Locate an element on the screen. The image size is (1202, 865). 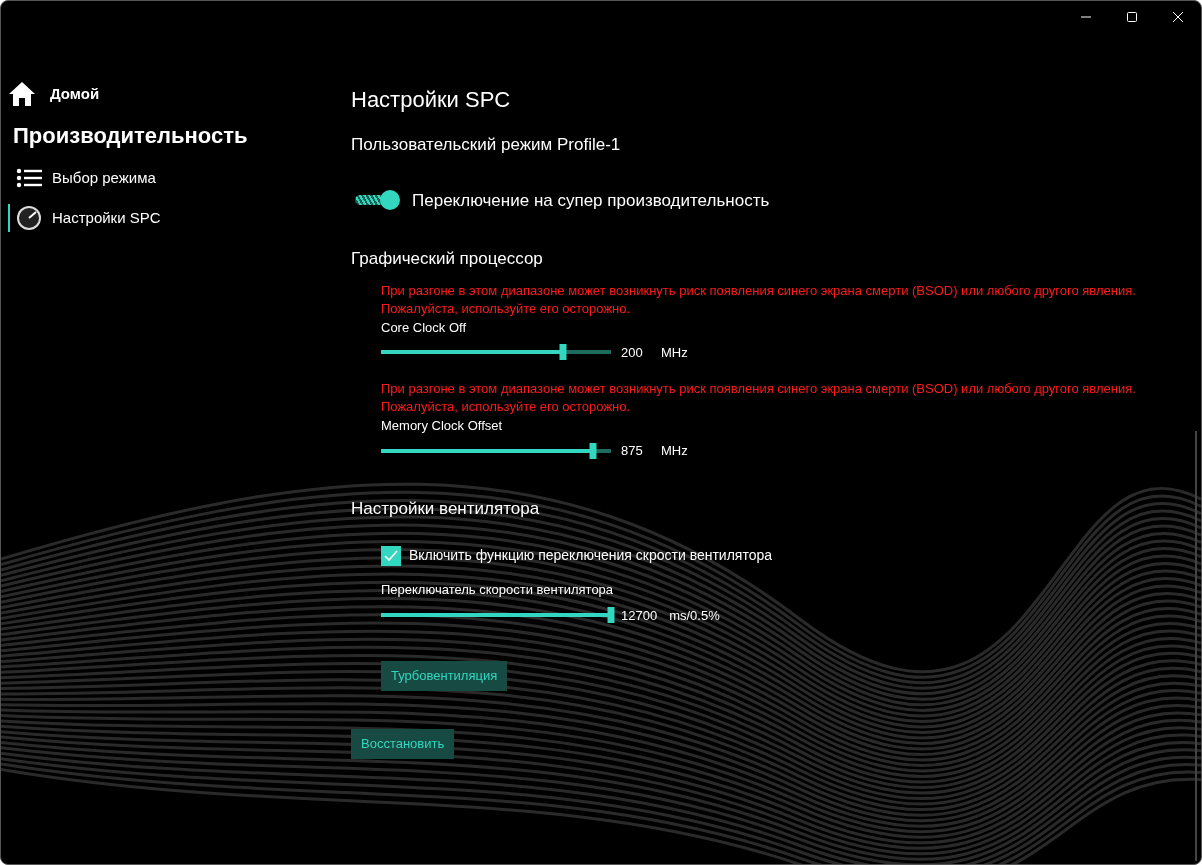
checkmark-icon is located at coordinates (391, 555).